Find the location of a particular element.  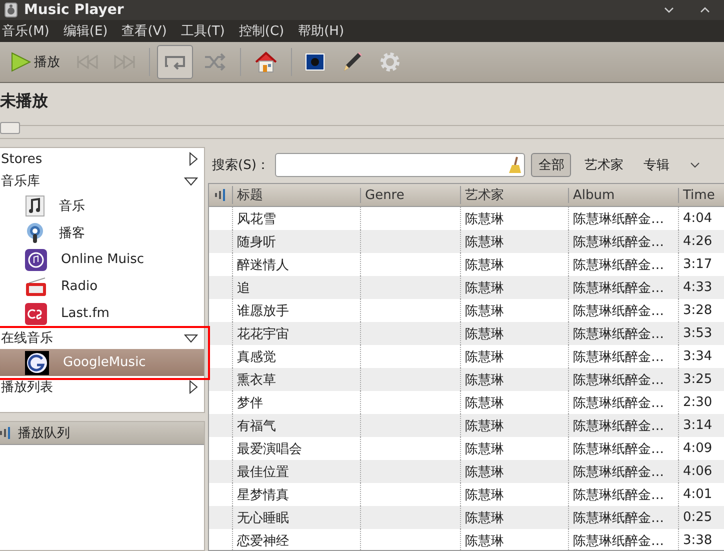

house-icon is located at coordinates (266, 62).